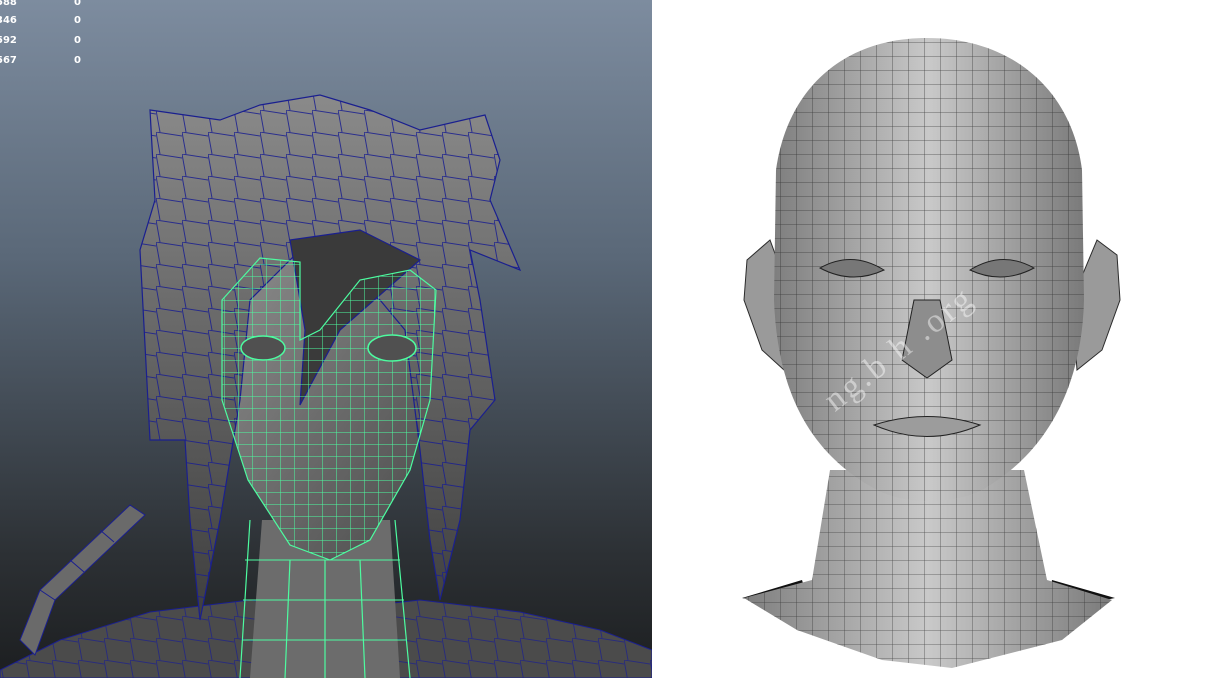  I want to click on stats-hud: 588 0 346 0 592 0 567 0, so click(60, 35).